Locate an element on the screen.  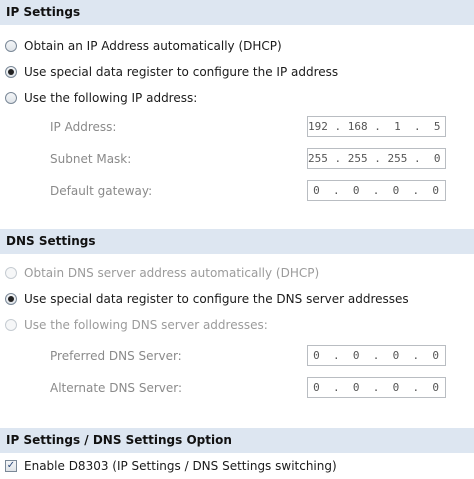
default-gateway-label: Default gateway: is located at coordinates (101, 191).